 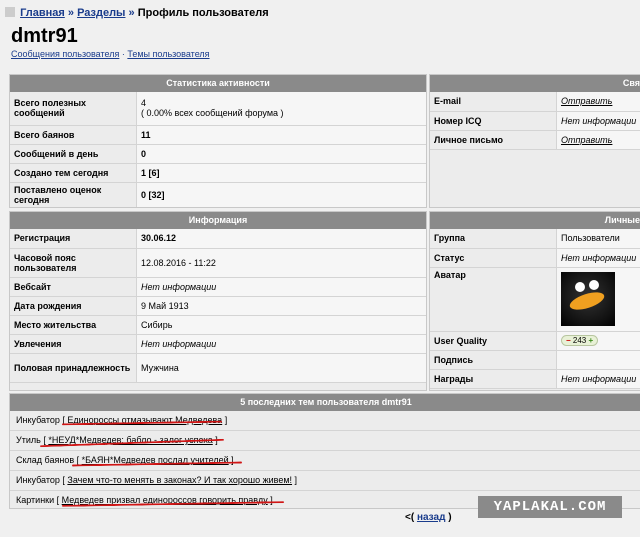 I want to click on info-row: Половая принадлежность Мужчина, so click(x=218, y=368).